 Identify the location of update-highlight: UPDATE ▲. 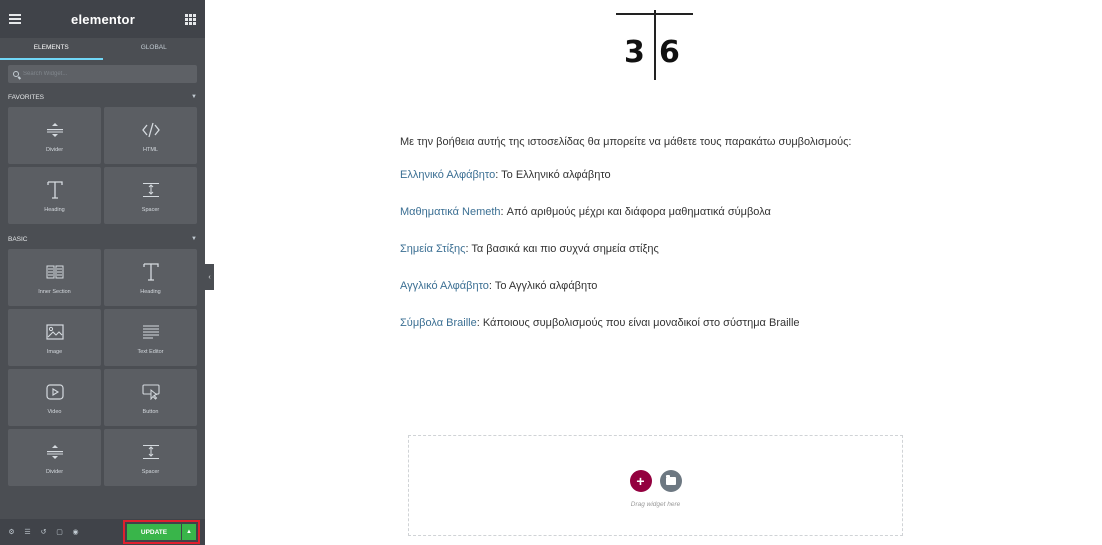
(161, 532).